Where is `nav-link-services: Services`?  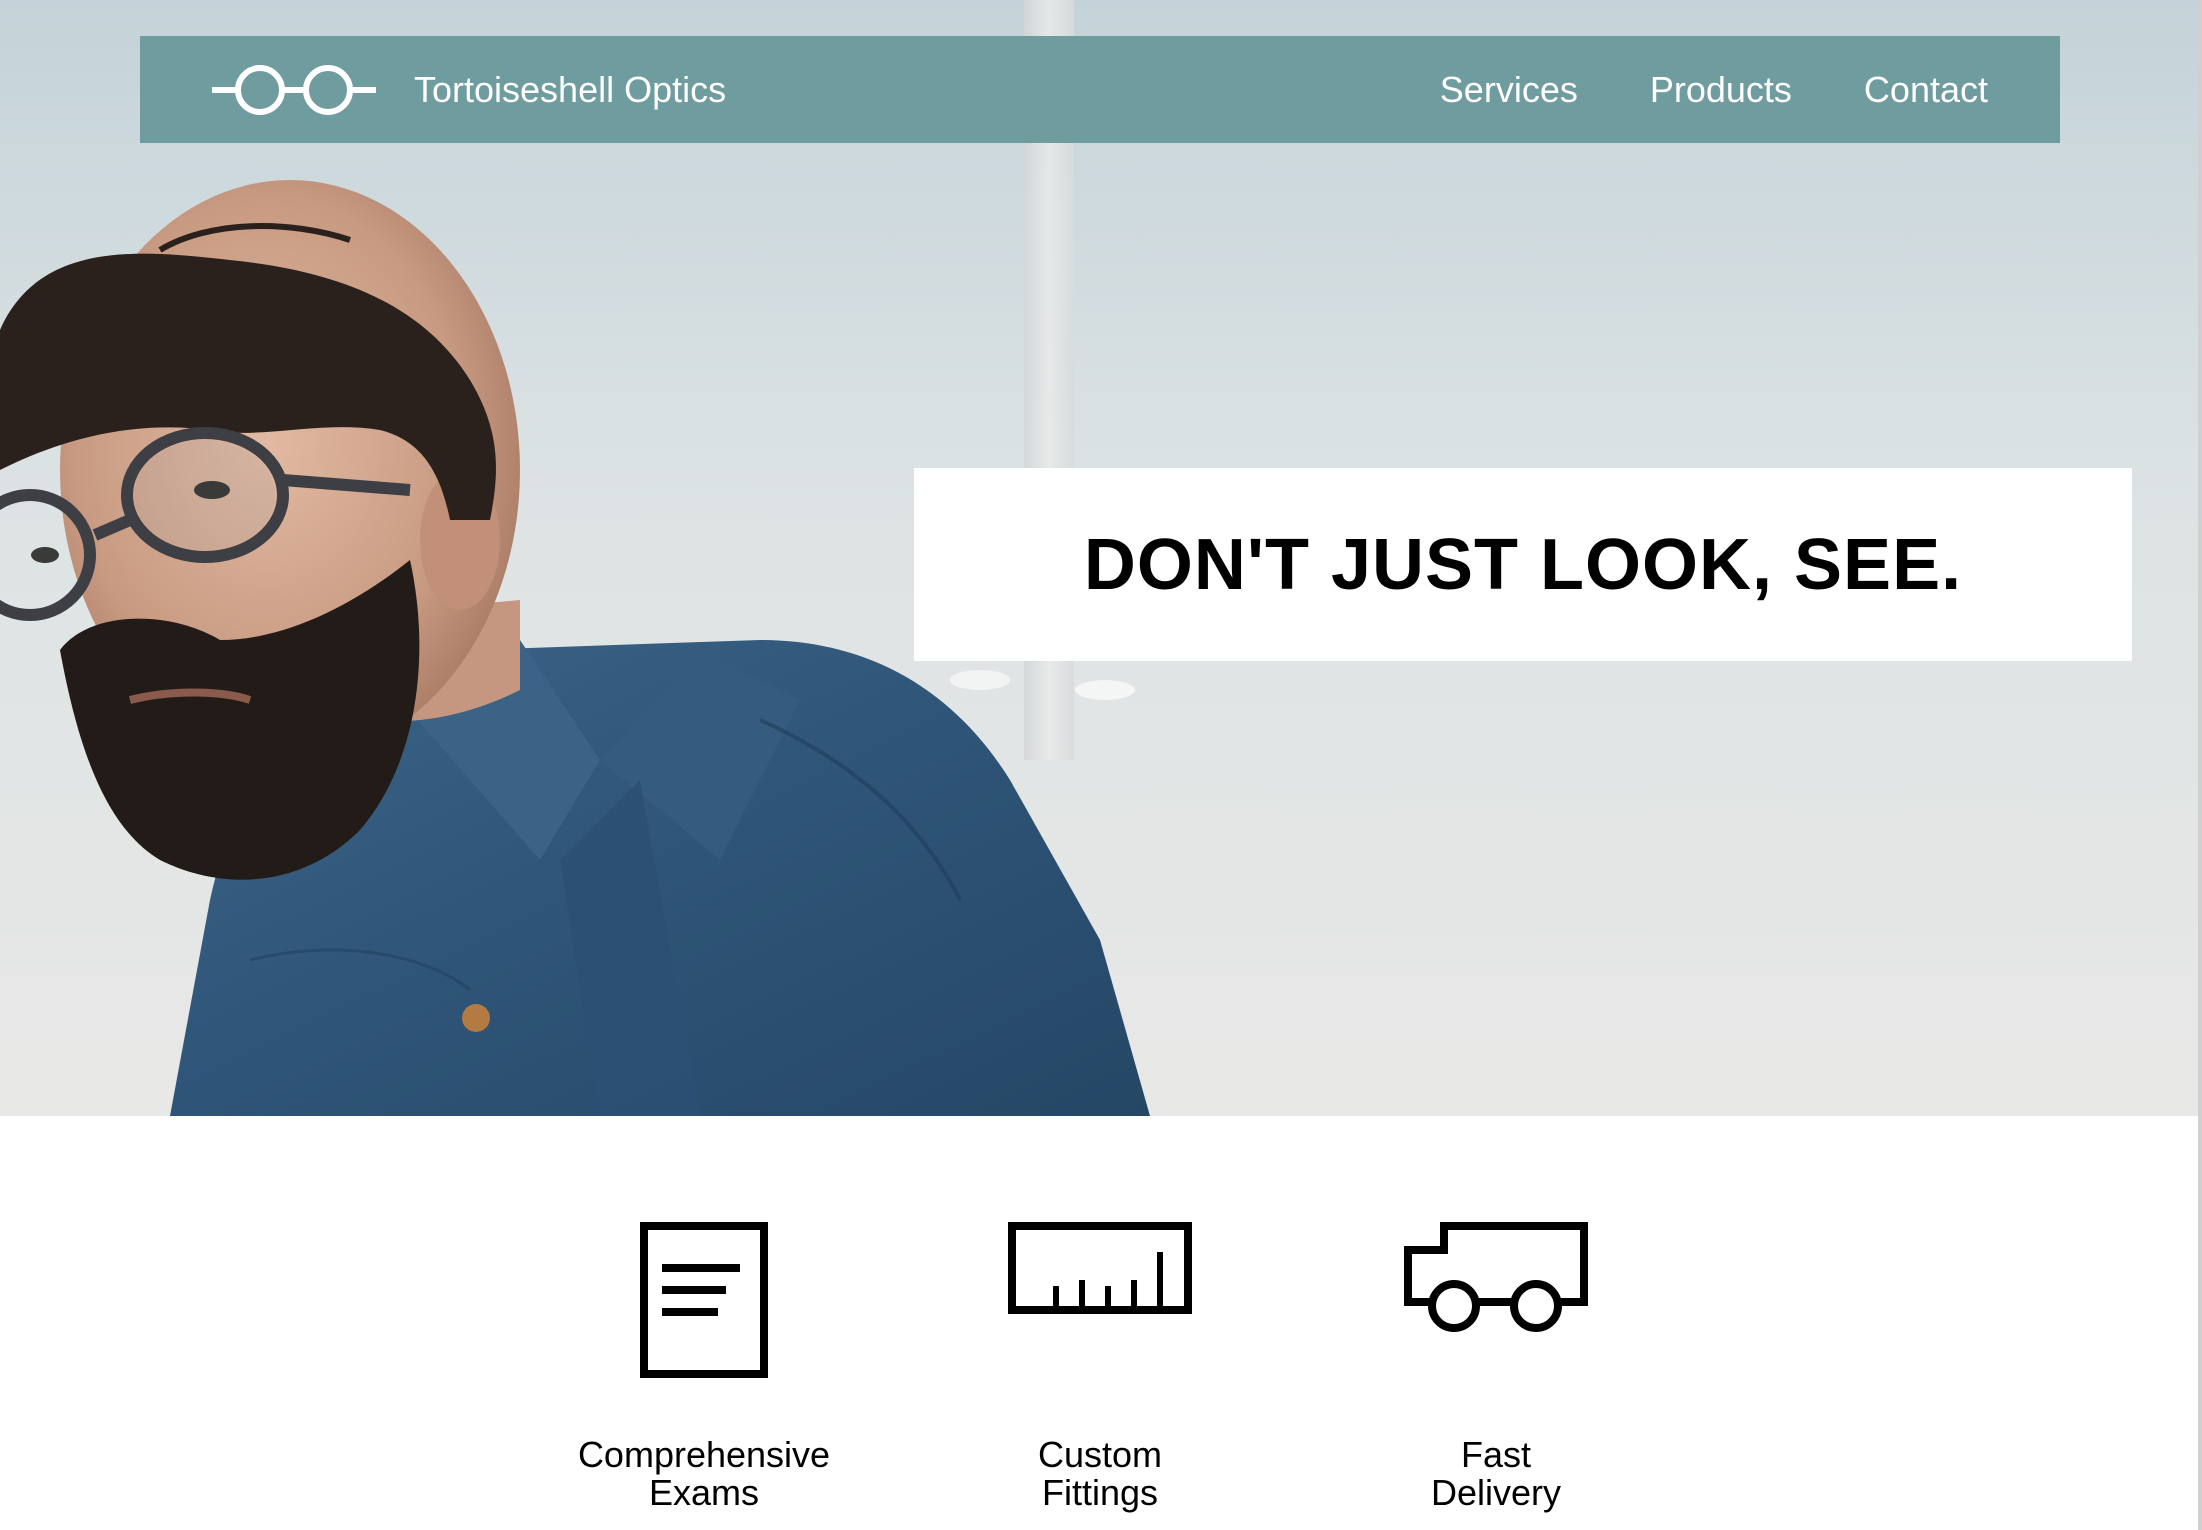
nav-link-services: Services is located at coordinates (1509, 90).